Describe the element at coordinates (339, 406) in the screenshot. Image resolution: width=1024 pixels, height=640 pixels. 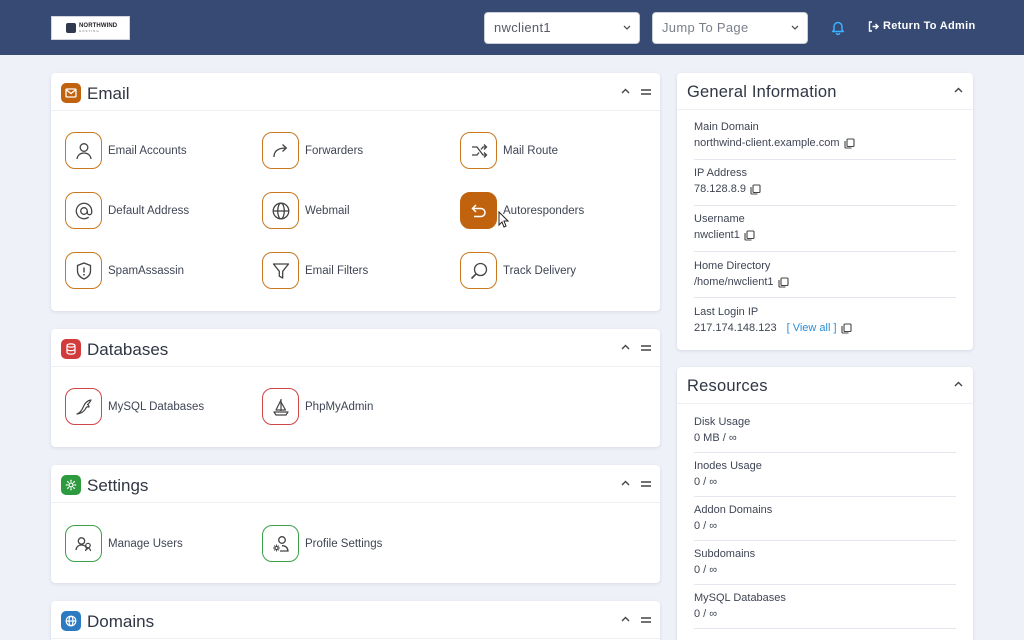
I see `phpmyadmin-label: PhpMyAdmin` at that location.